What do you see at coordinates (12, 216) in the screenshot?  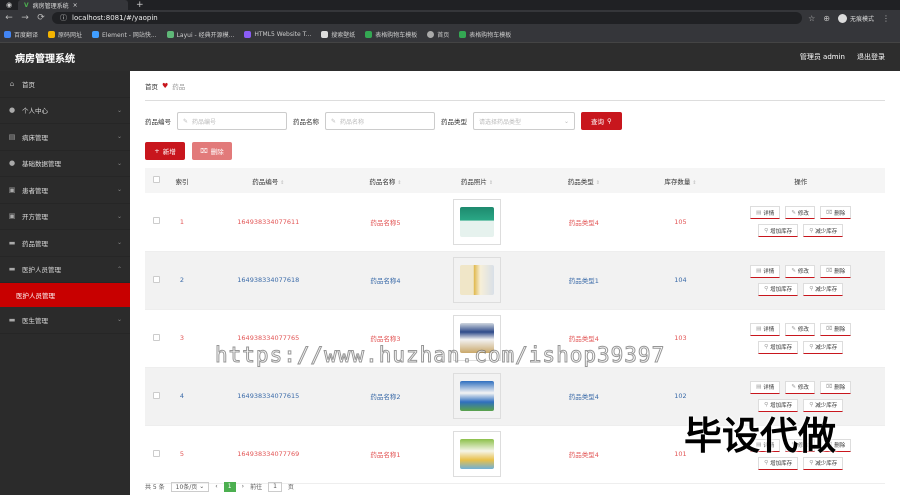 I see `prescription-icon: ▣` at bounding box center [12, 216].